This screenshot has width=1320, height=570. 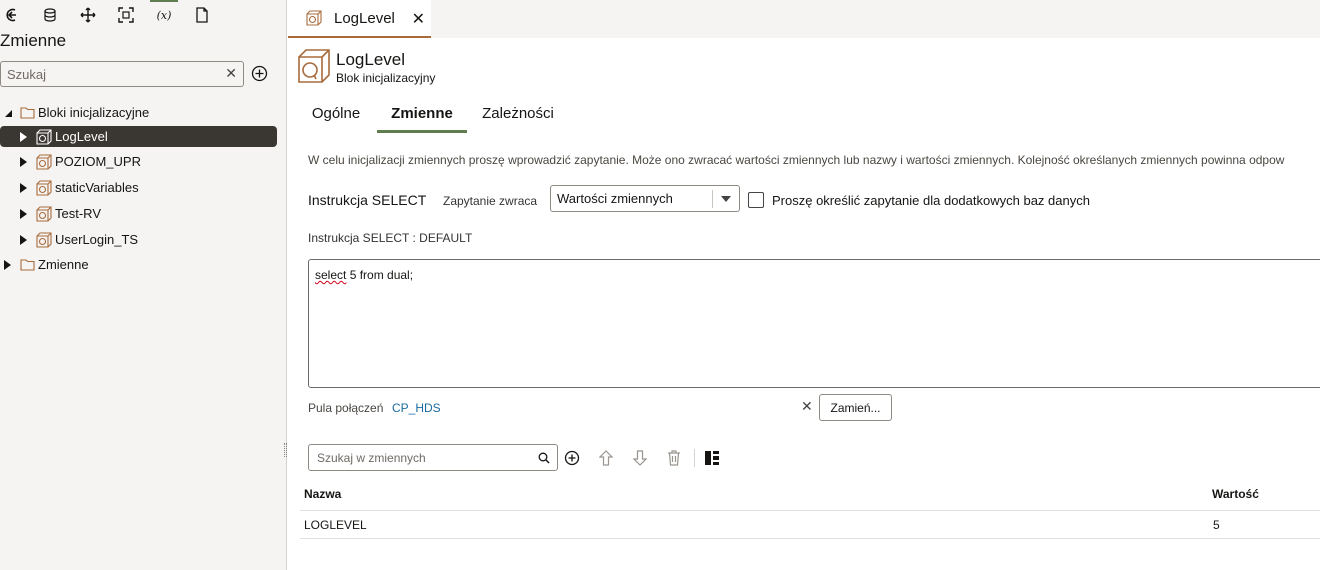 What do you see at coordinates (335, 525) in the screenshot?
I see `cell-name: LOGLEVEL` at bounding box center [335, 525].